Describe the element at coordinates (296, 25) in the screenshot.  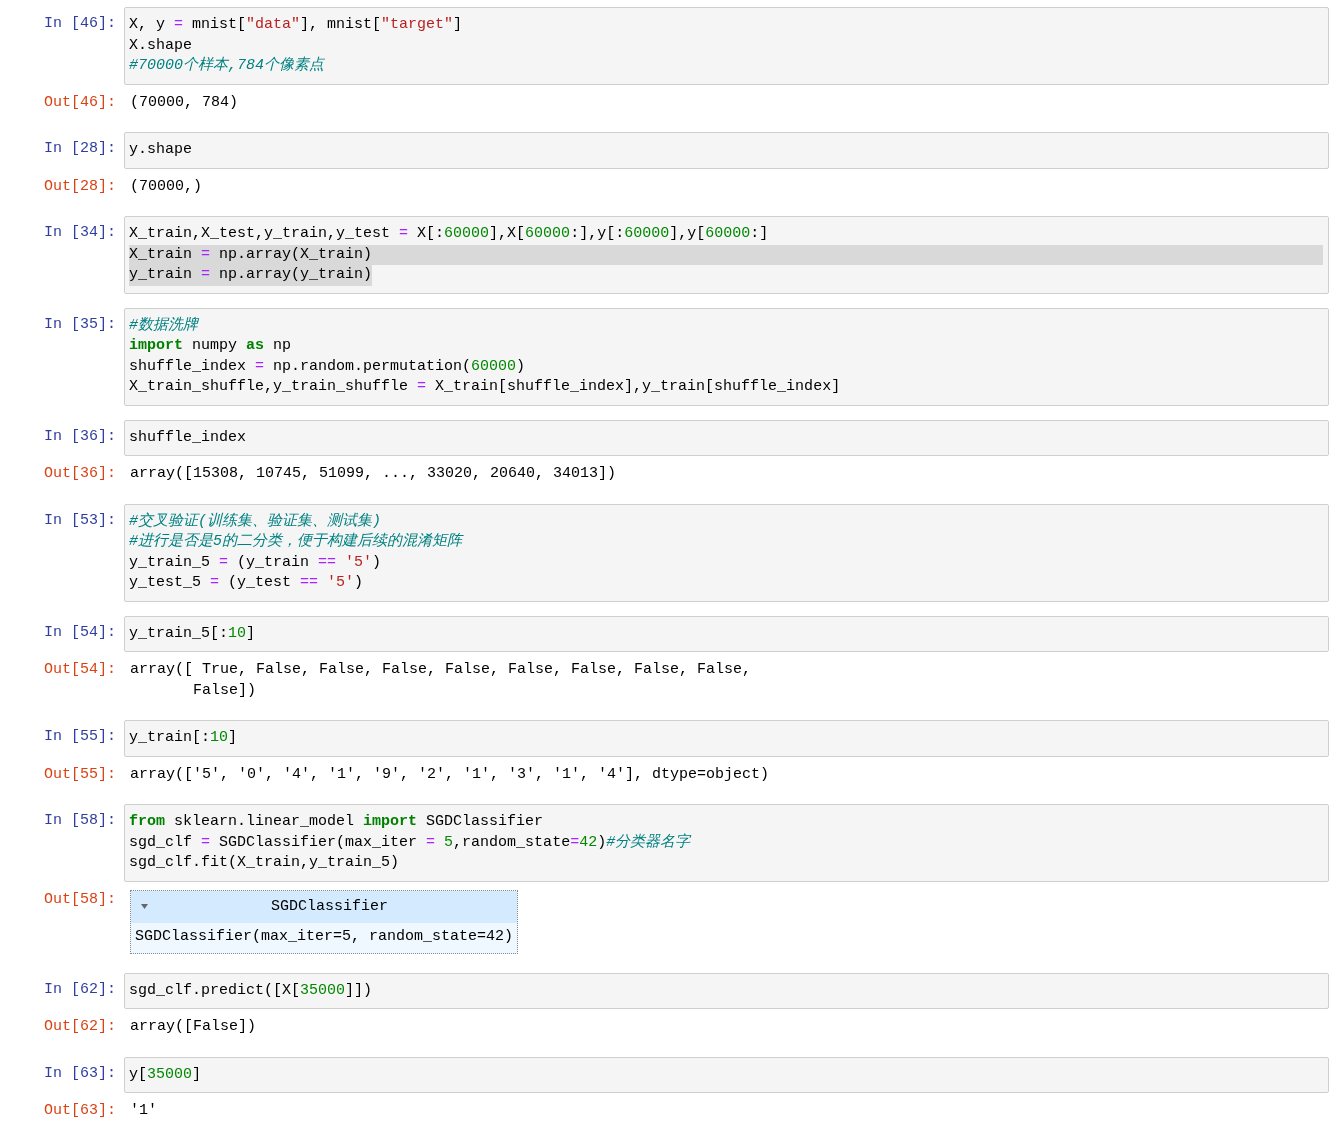
I see `code-line: X, y = mnist["data"], mnist["target"]` at that location.